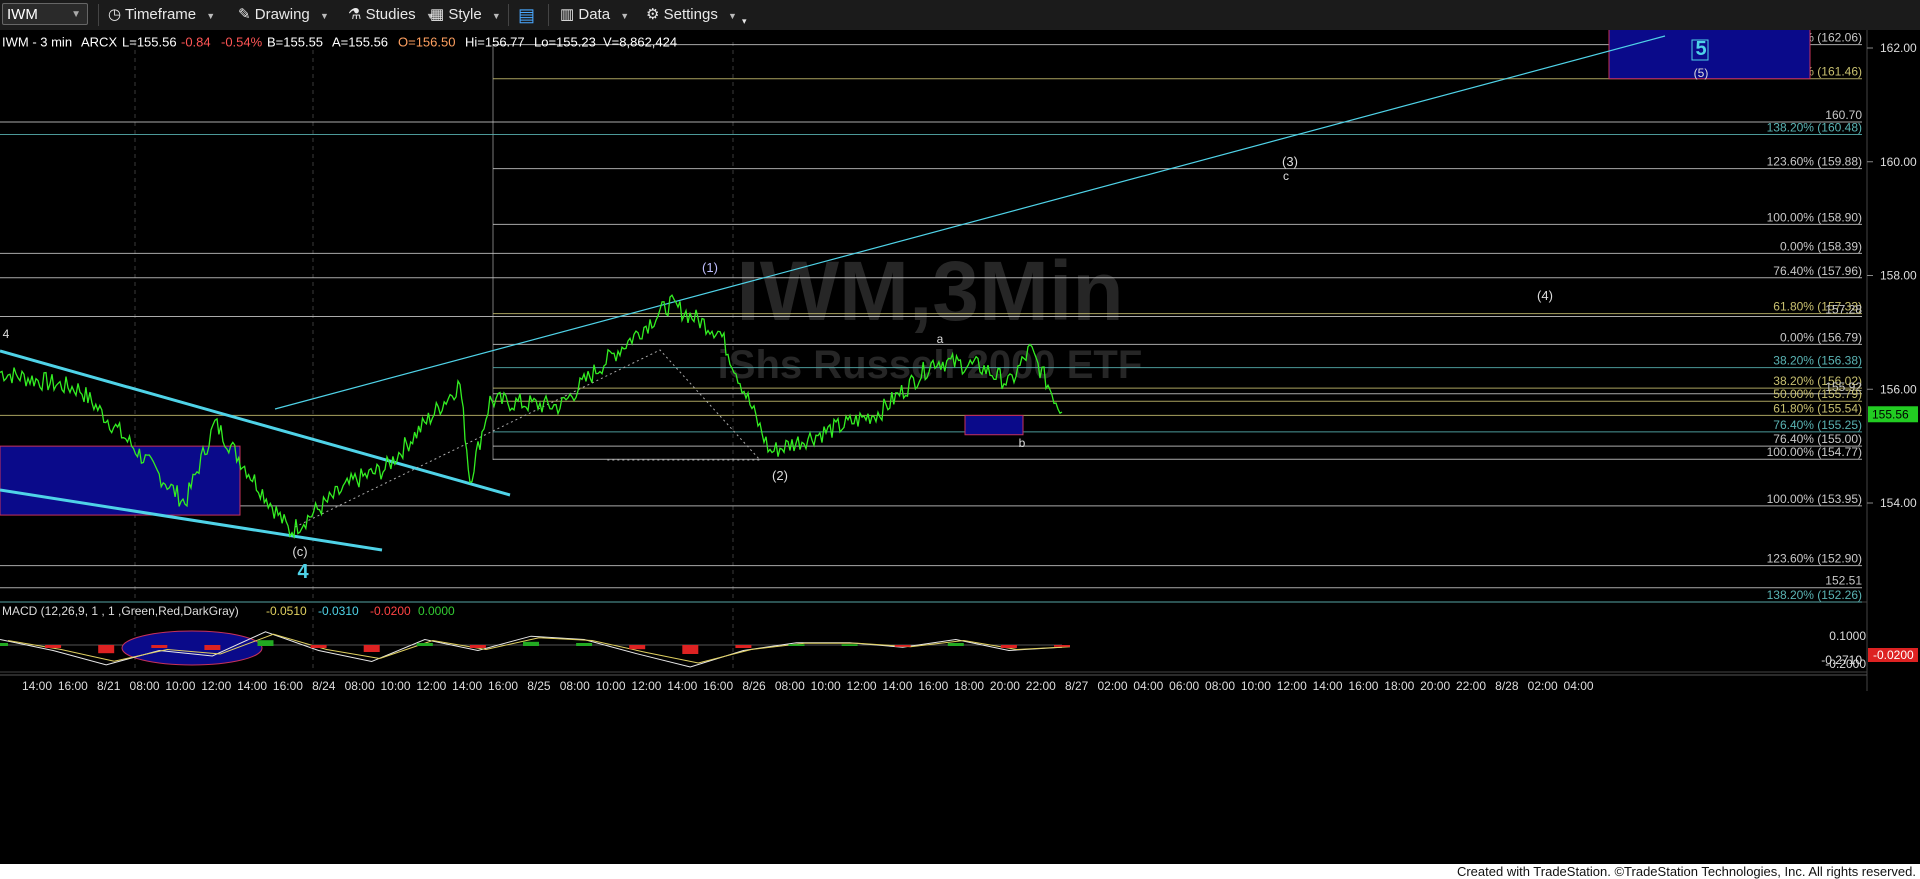  Describe the element at coordinates (1286, 176) in the screenshot. I see `wave-label: c` at that location.